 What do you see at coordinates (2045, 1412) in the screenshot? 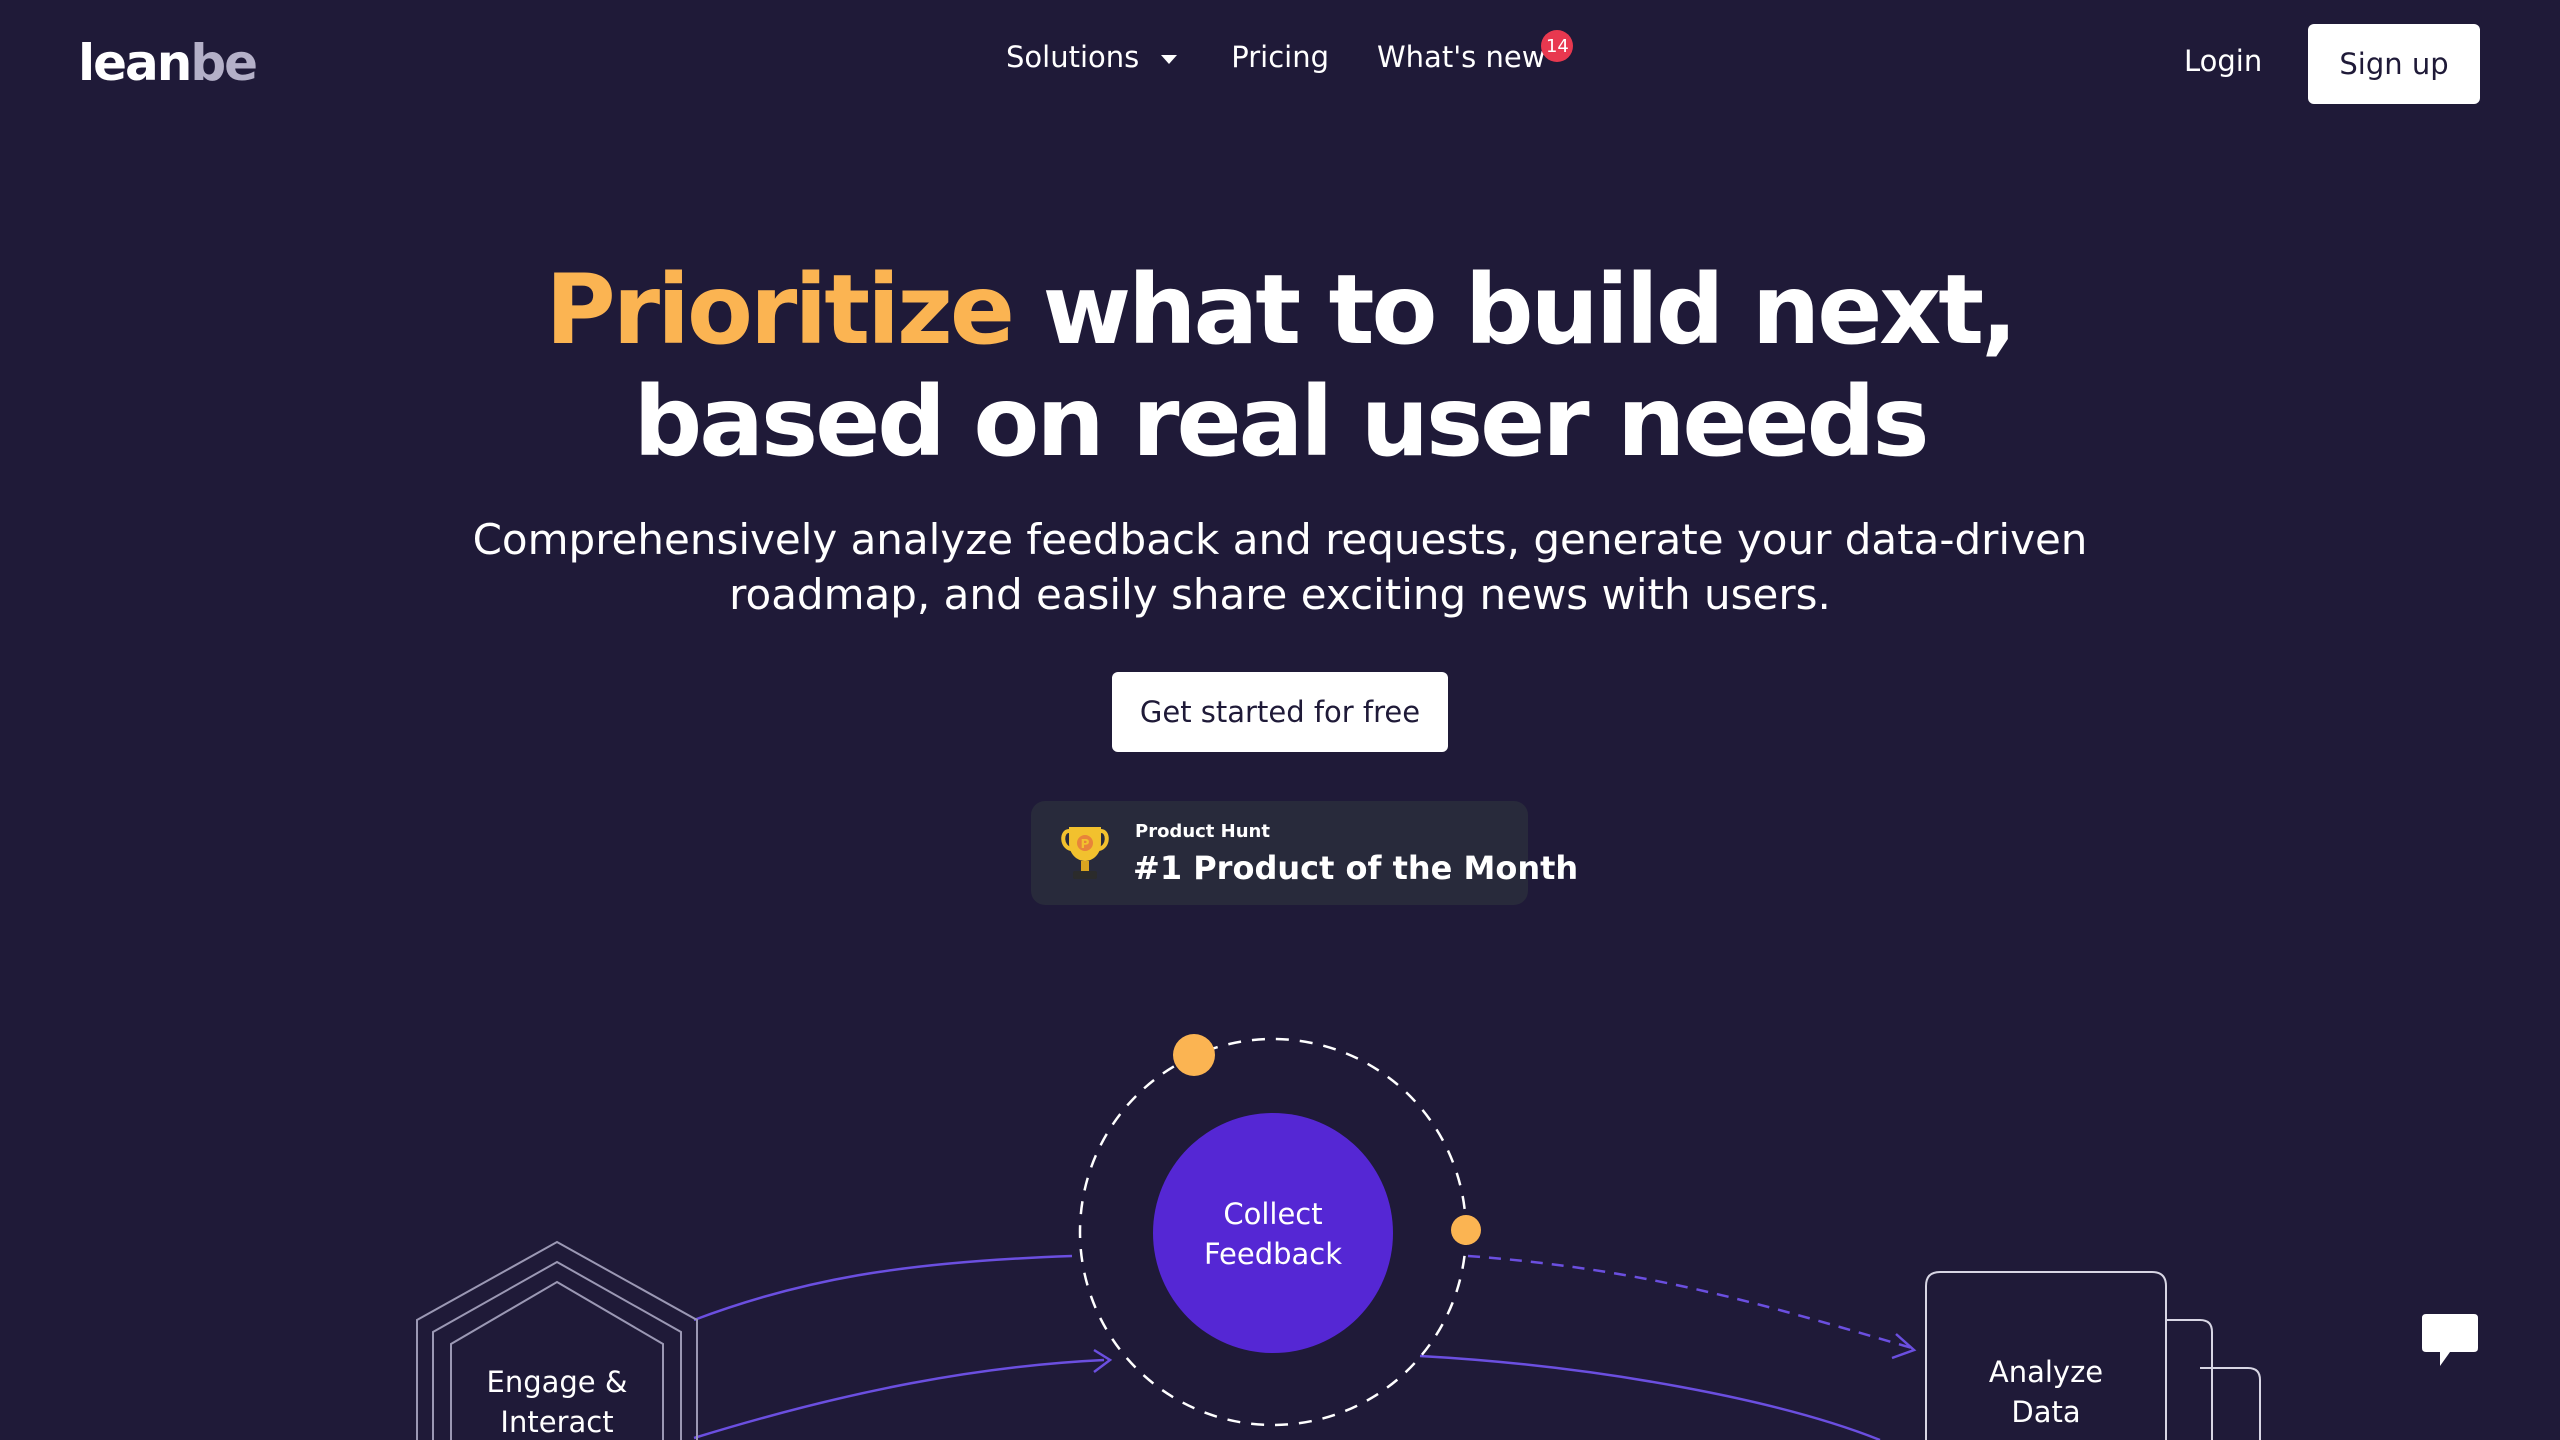
I see `analyze-label-line-2: Data` at bounding box center [2045, 1412].